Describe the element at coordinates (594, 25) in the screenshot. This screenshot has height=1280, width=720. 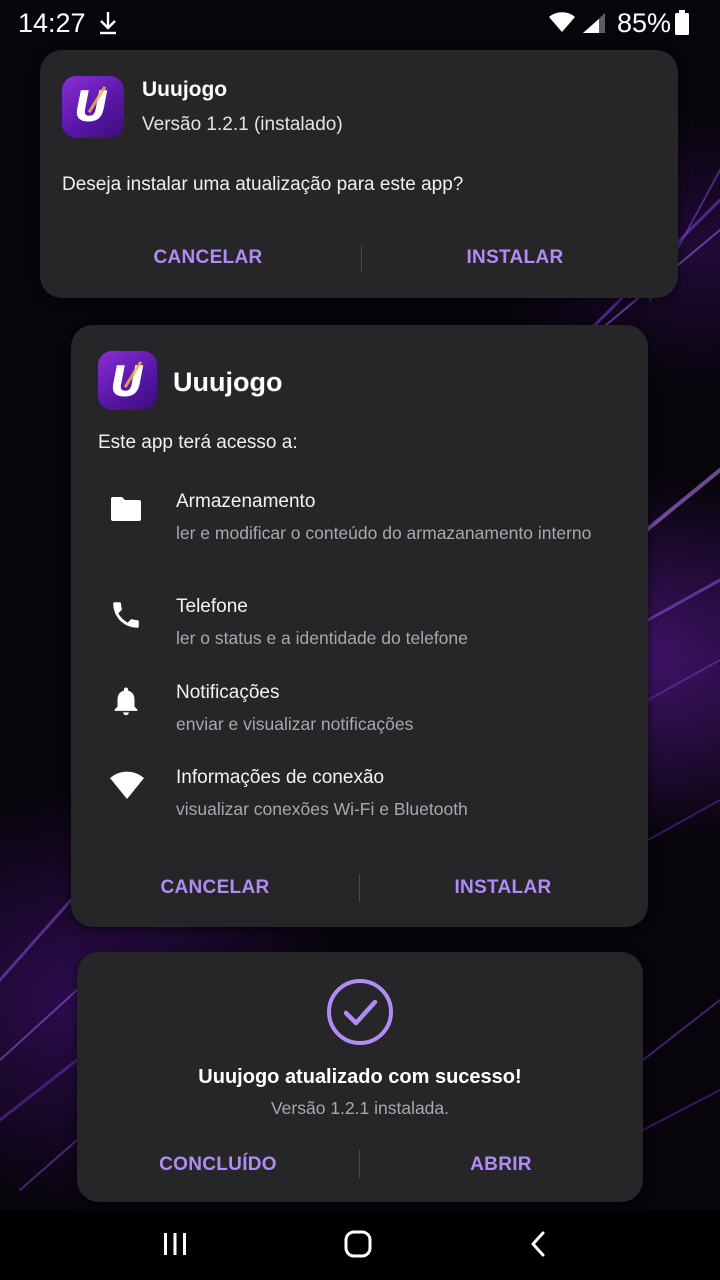
I see `signal-icon` at that location.